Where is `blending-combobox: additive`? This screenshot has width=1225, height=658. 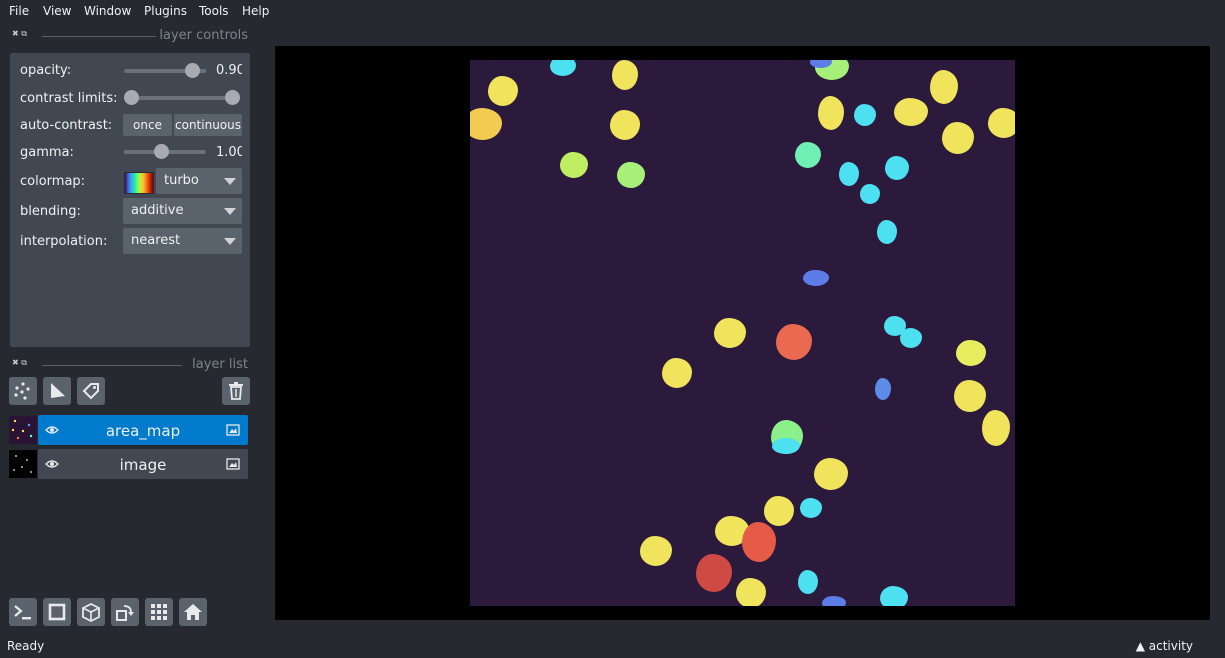 blending-combobox: additive is located at coordinates (182, 211).